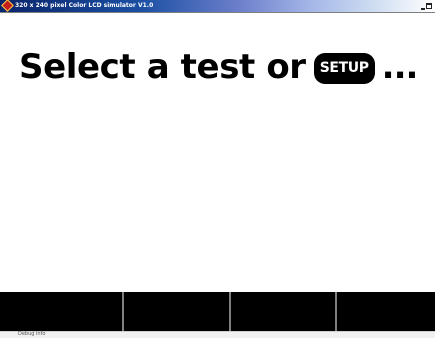 The image size is (435, 338). I want to click on prompt-text: Select a test or, so click(162, 67).